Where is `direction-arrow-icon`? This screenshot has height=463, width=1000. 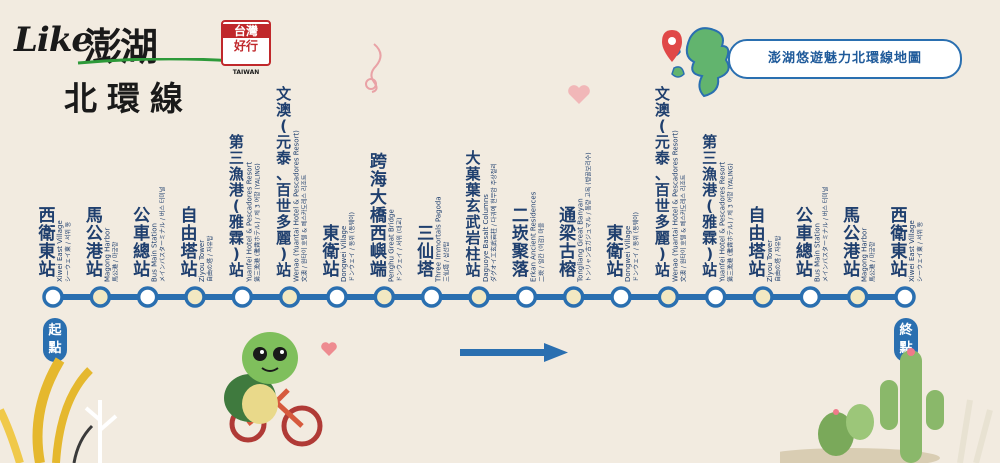
direction-arrow-icon is located at coordinates (514, 352).